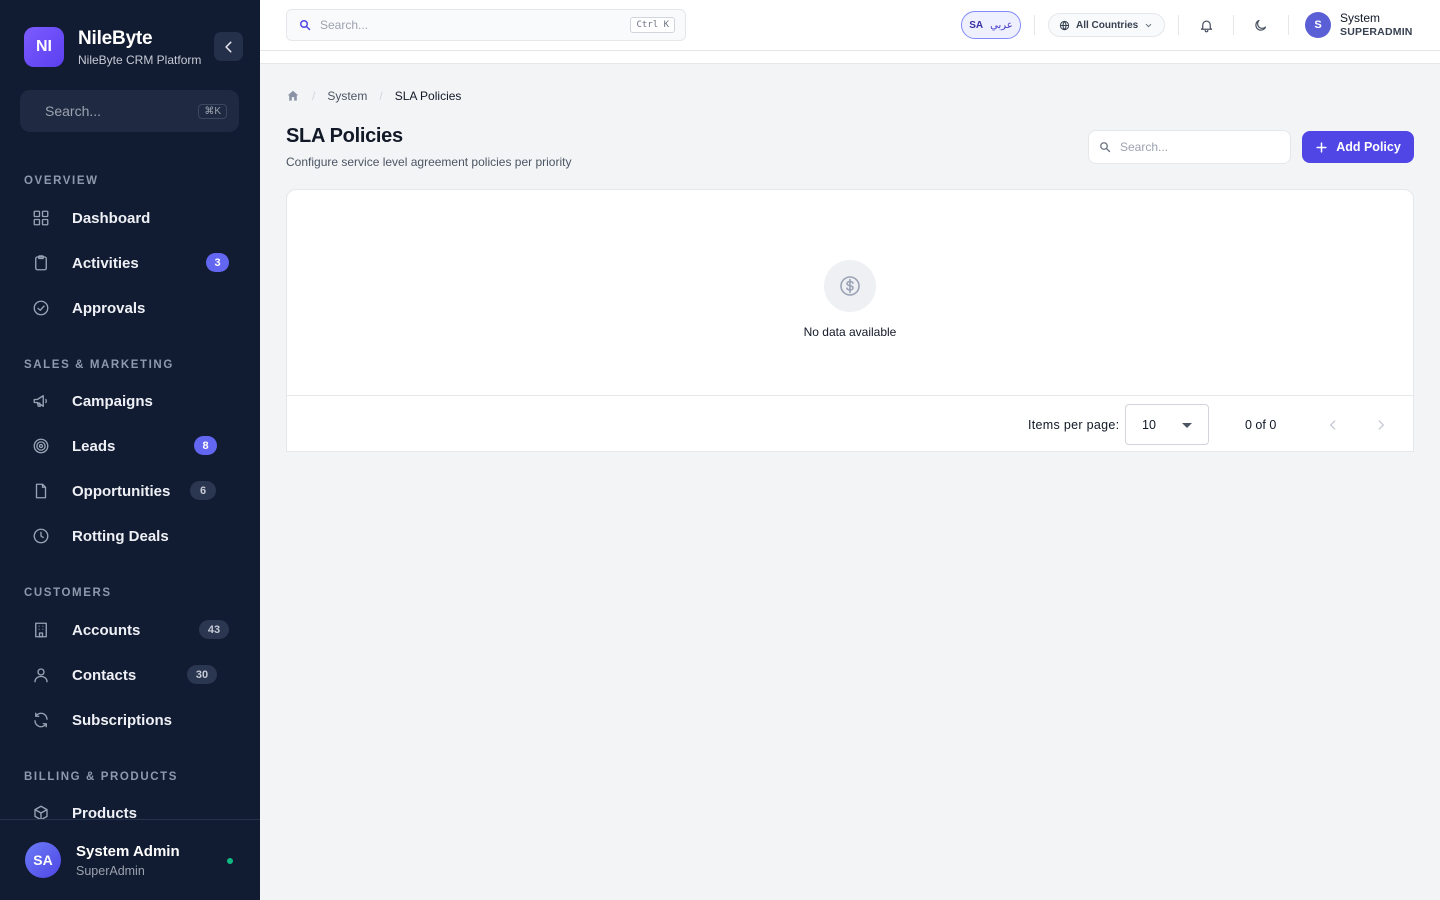 This screenshot has width=1440, height=900. I want to click on collapse-sidebar-button, so click(228, 46).